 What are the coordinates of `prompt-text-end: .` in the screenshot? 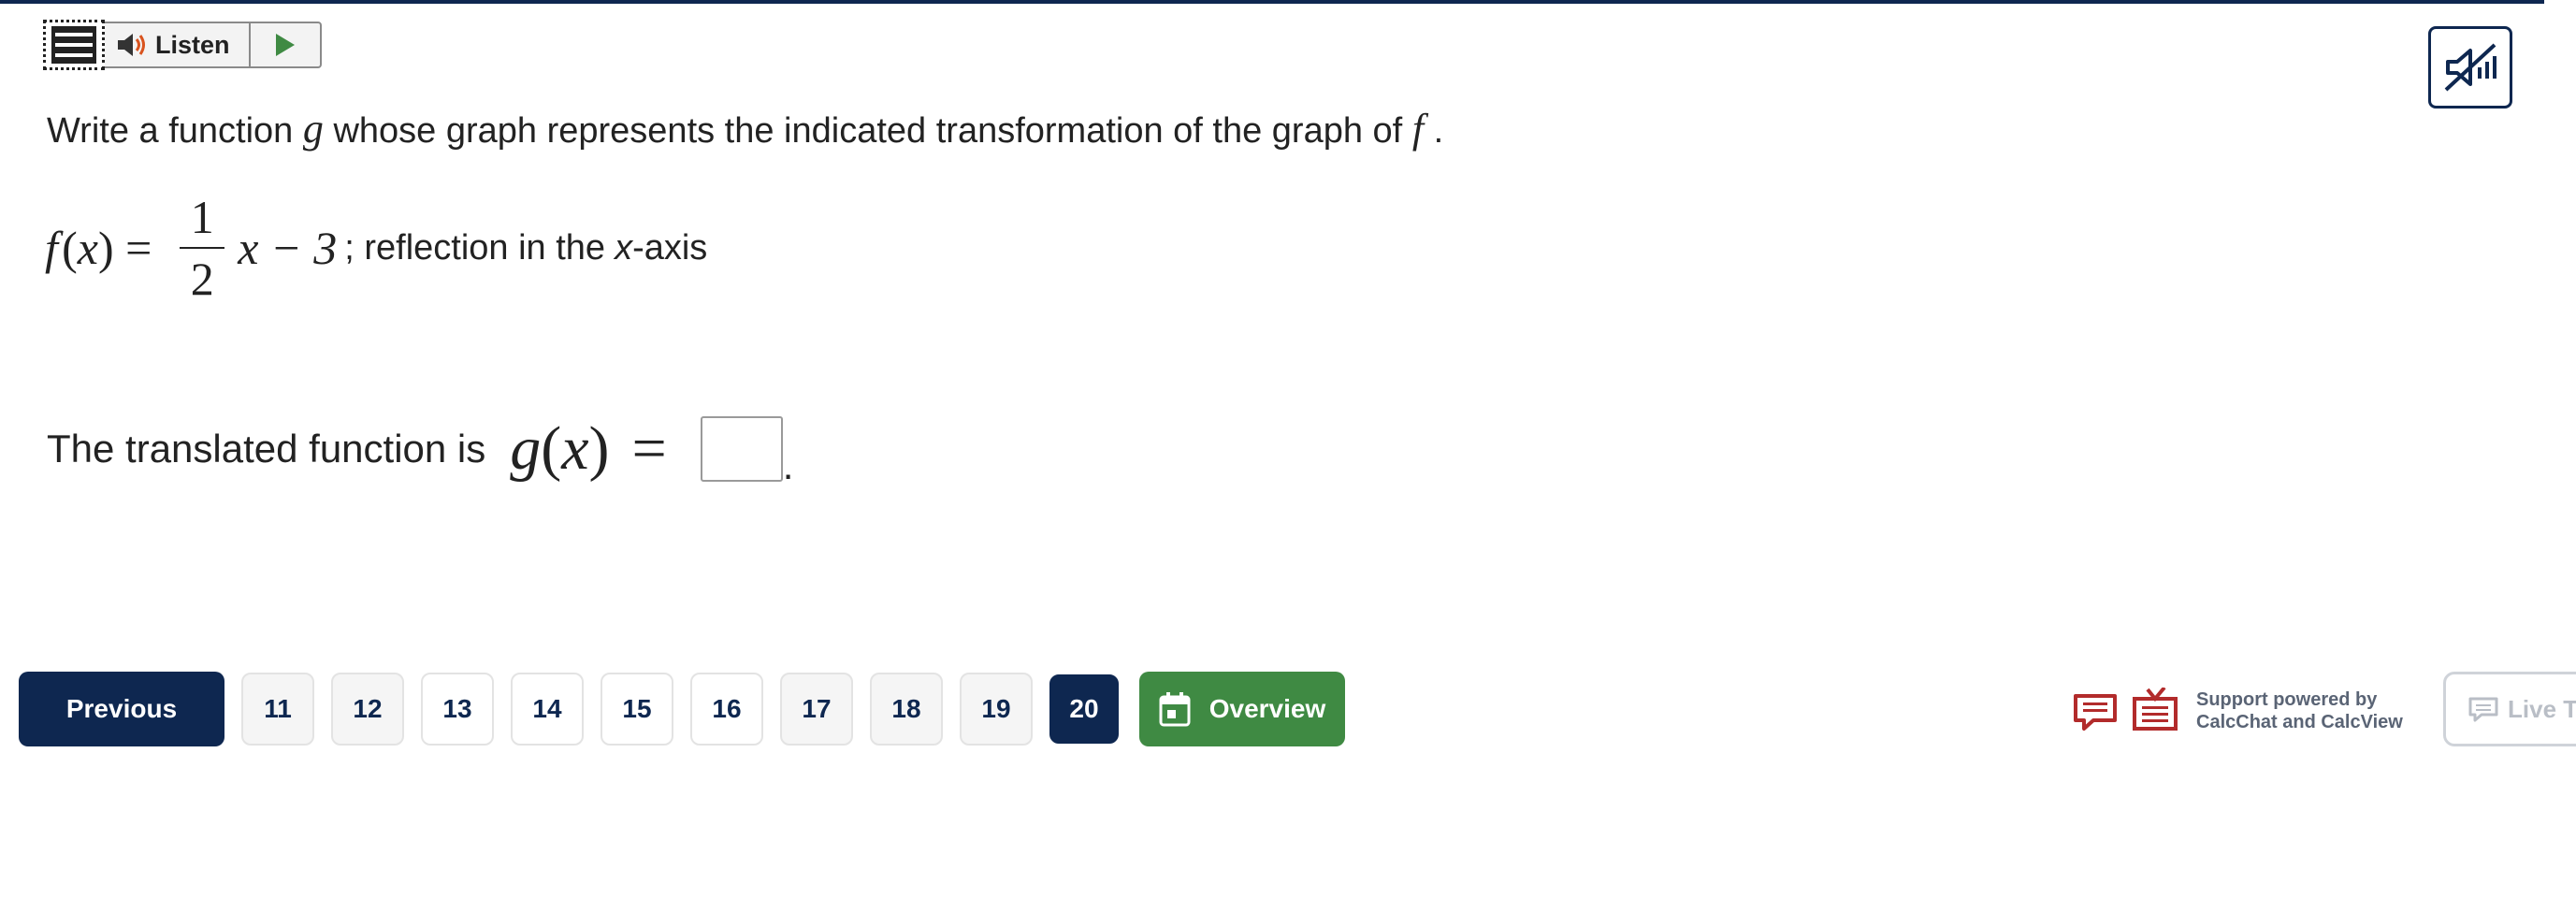 It's located at (1439, 131).